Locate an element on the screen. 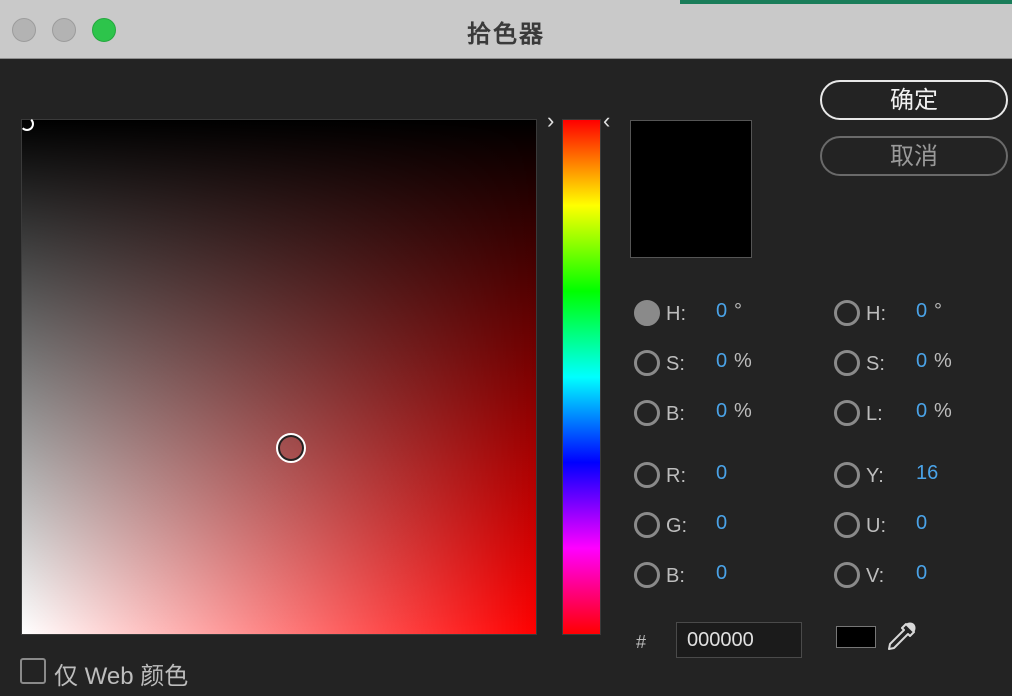  radio-rgb-r is located at coordinates (647, 475).